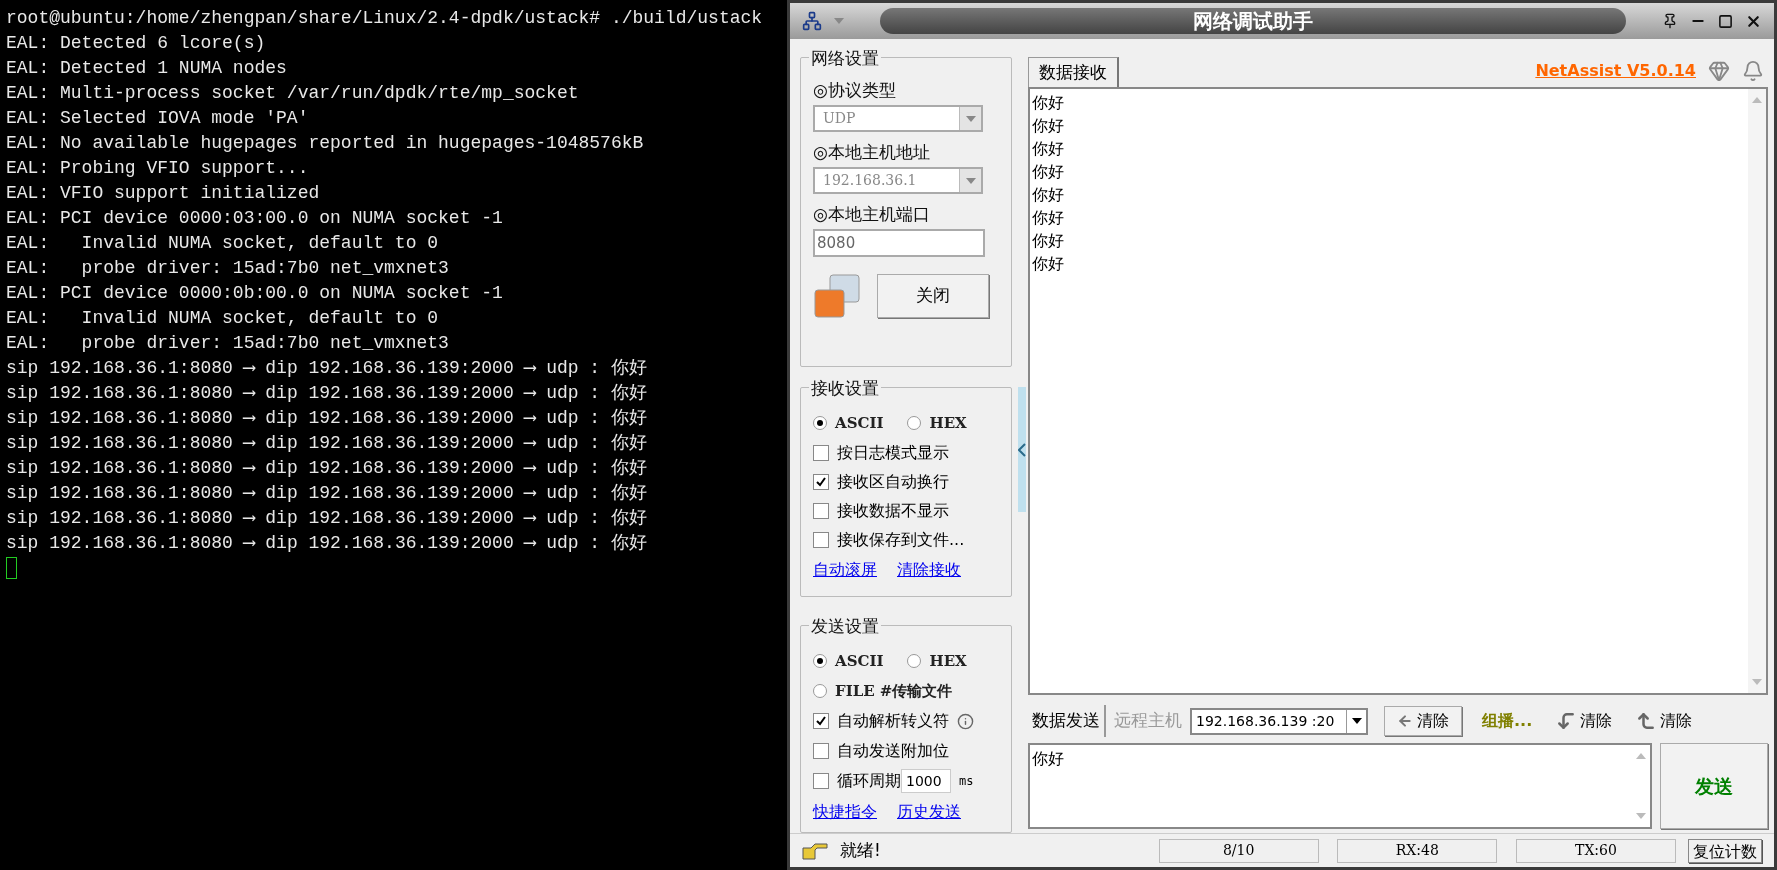 The width and height of the screenshot is (1777, 870). I want to click on checkbox-label: 循环周期, so click(869, 781).